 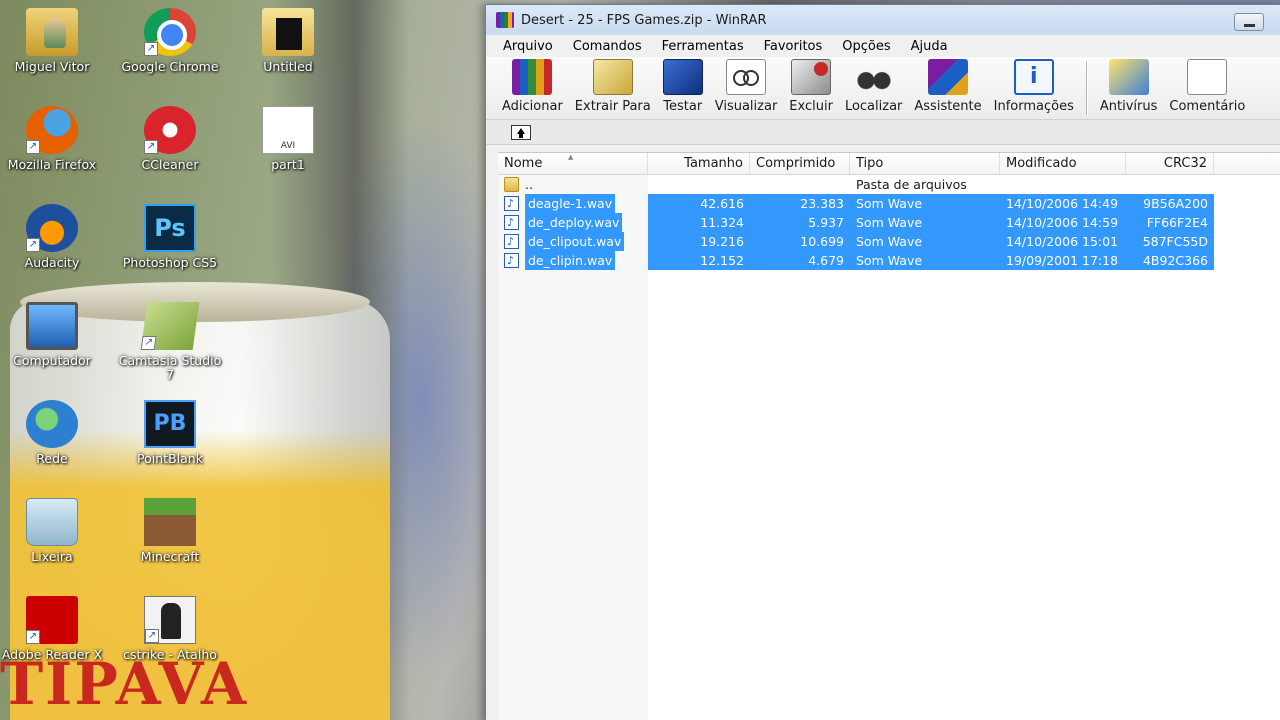 I want to click on file-size: 11.324, so click(x=699, y=222).